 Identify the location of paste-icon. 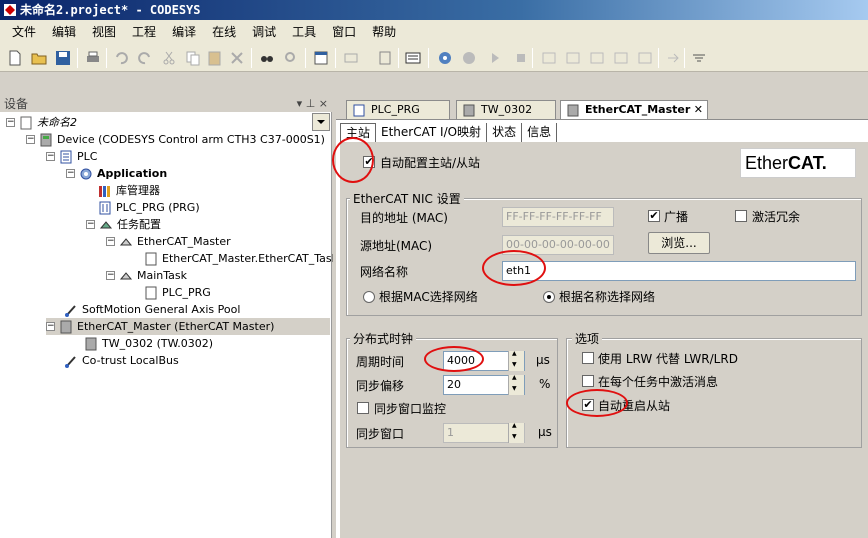
(215, 58).